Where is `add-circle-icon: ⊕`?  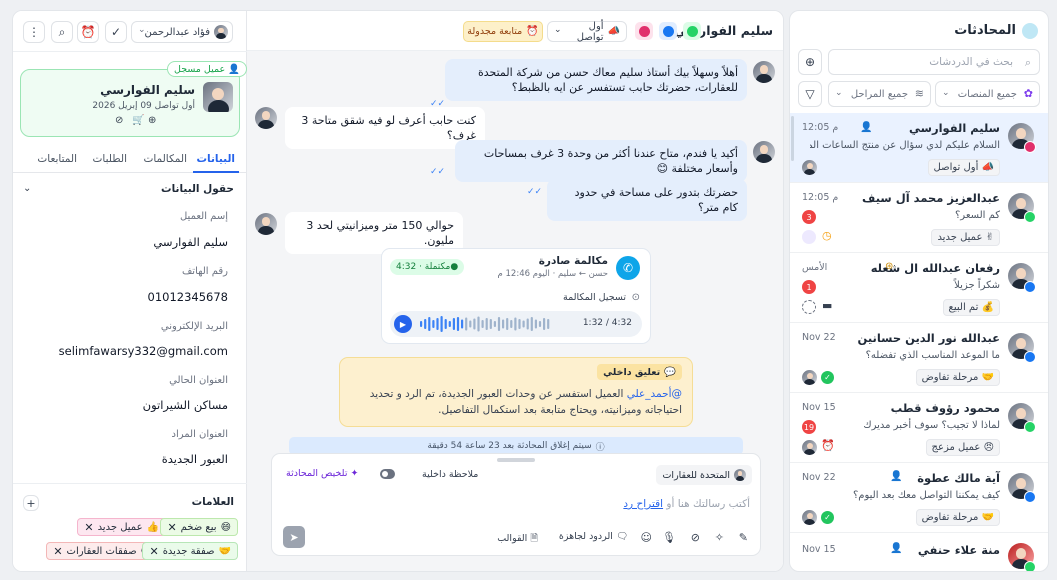 add-circle-icon: ⊕ is located at coordinates (152, 120).